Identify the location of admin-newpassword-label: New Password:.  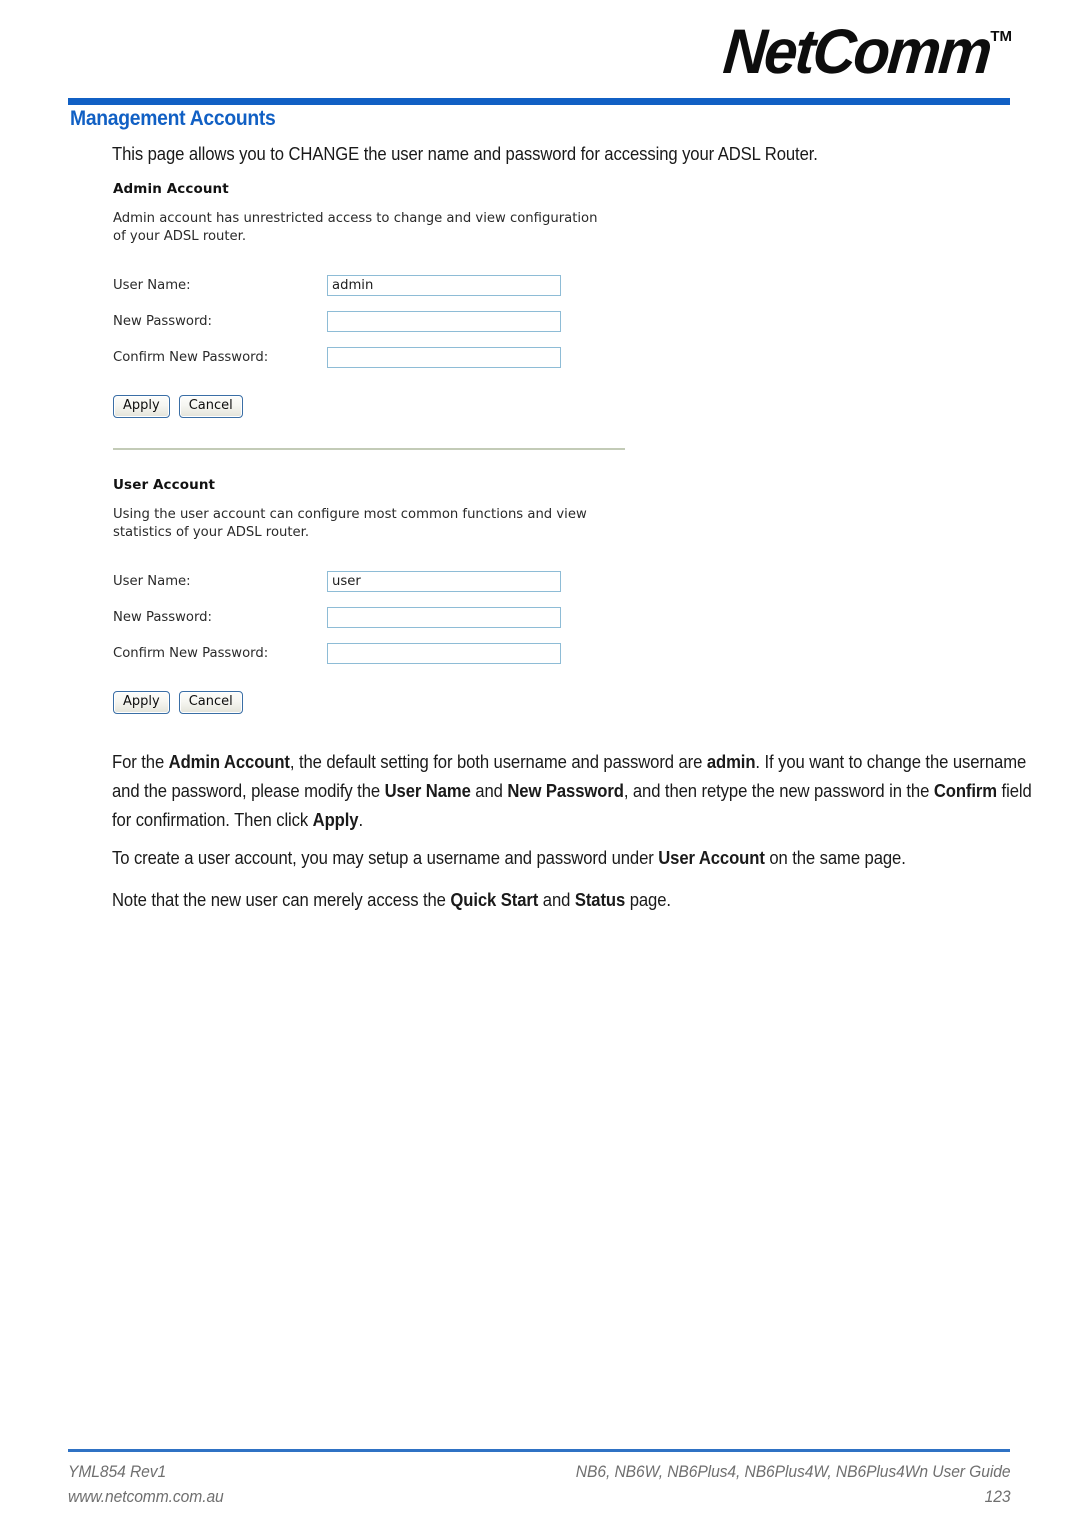
(162, 321).